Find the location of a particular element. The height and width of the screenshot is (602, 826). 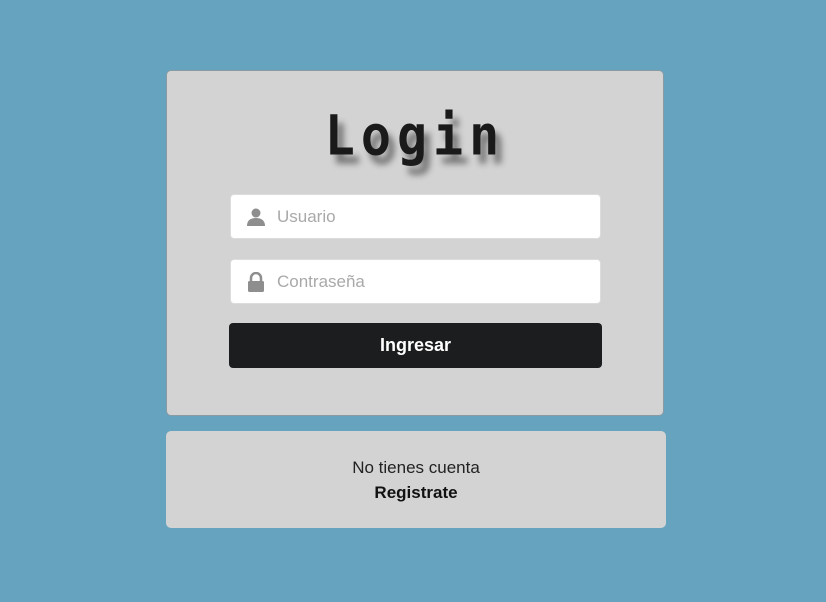

login-title: Login is located at coordinates (415, 136).